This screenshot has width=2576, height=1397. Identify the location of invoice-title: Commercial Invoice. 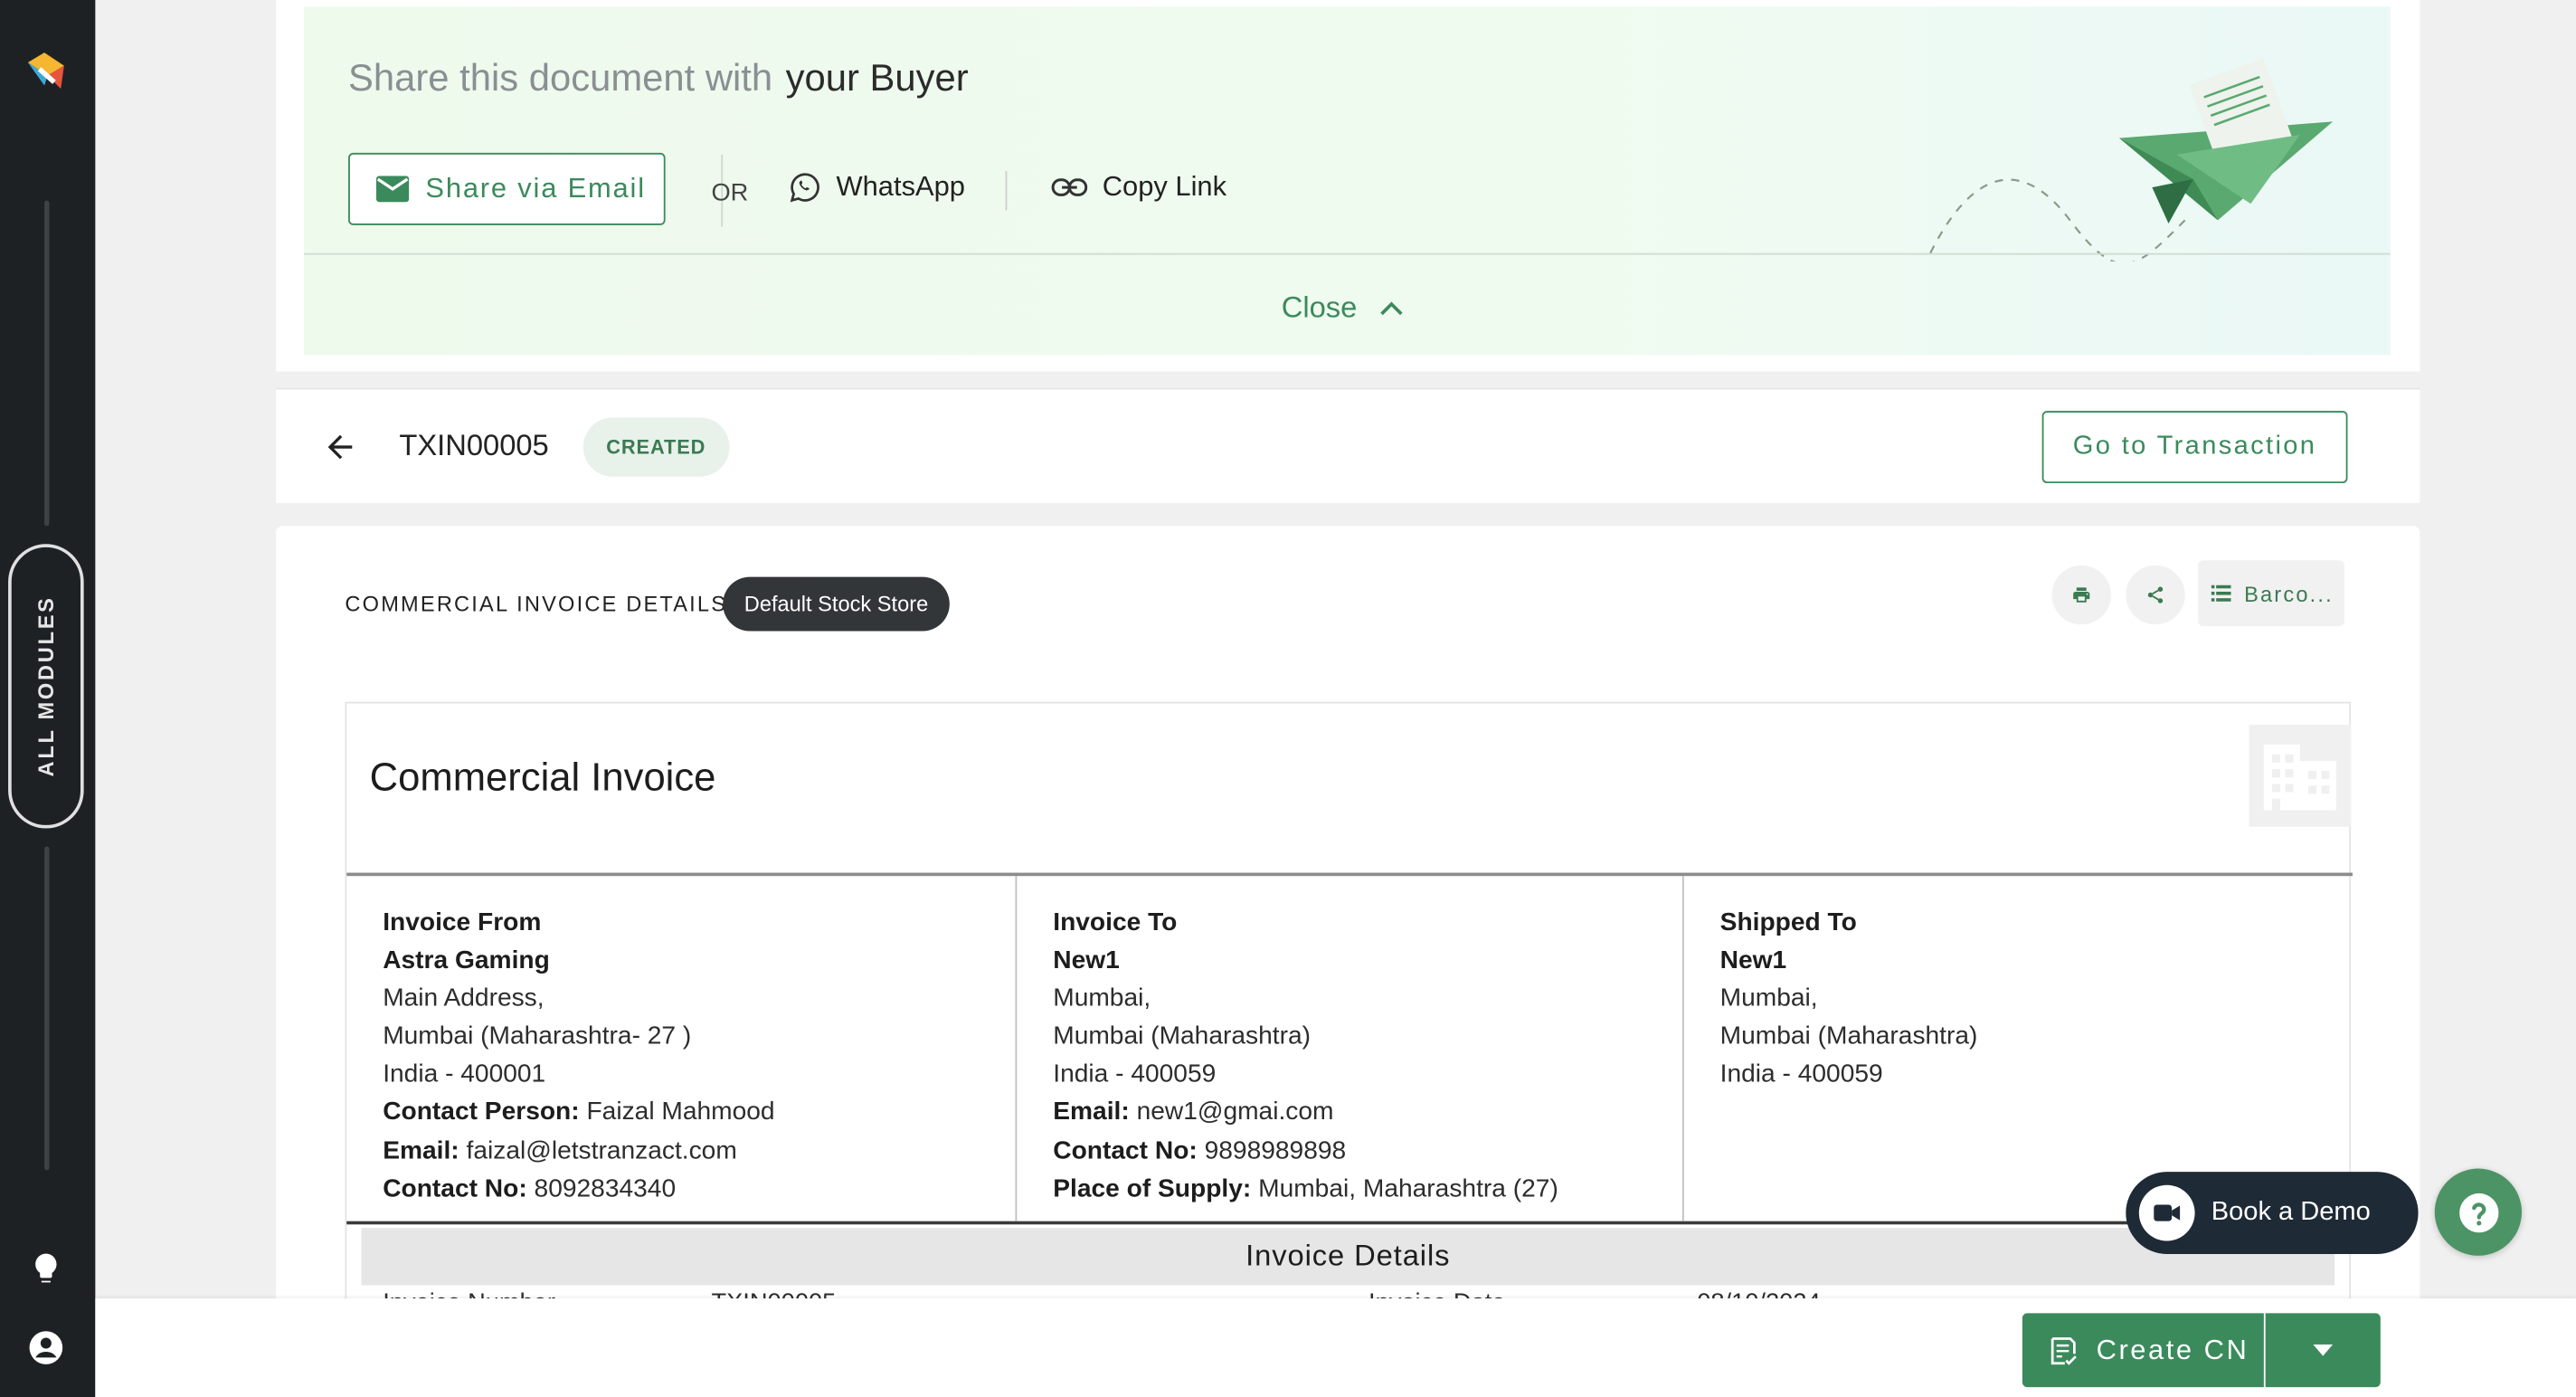
(542, 778).